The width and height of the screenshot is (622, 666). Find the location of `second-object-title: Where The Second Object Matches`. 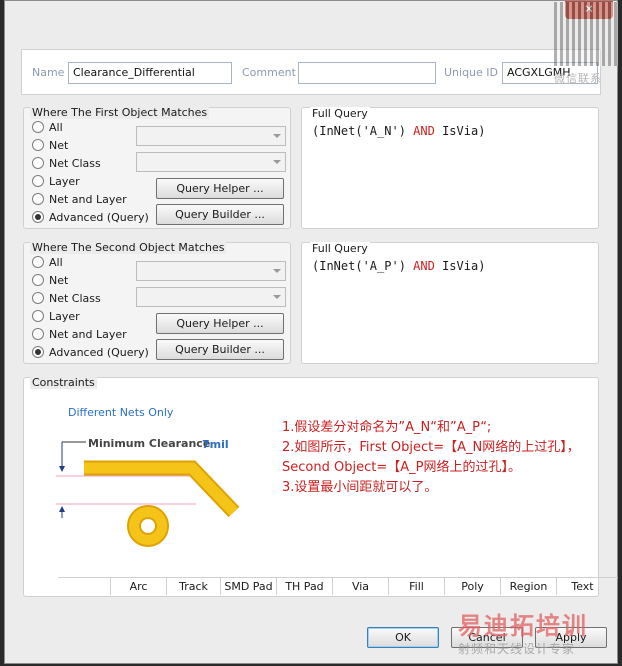

second-object-title: Where The Second Object Matches is located at coordinates (128, 247).